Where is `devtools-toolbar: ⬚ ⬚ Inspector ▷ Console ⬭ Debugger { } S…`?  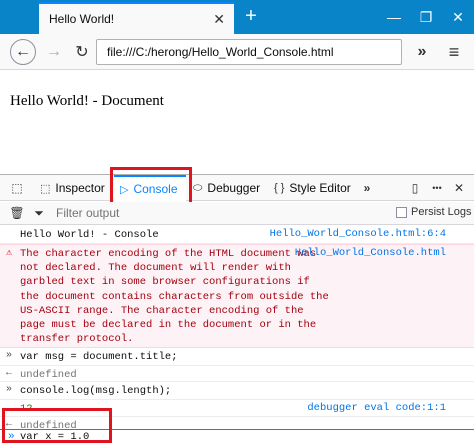 devtools-toolbar: ⬚ ⬚ Inspector ▷ Console ⬭ Debugger { } S… is located at coordinates (237, 188).